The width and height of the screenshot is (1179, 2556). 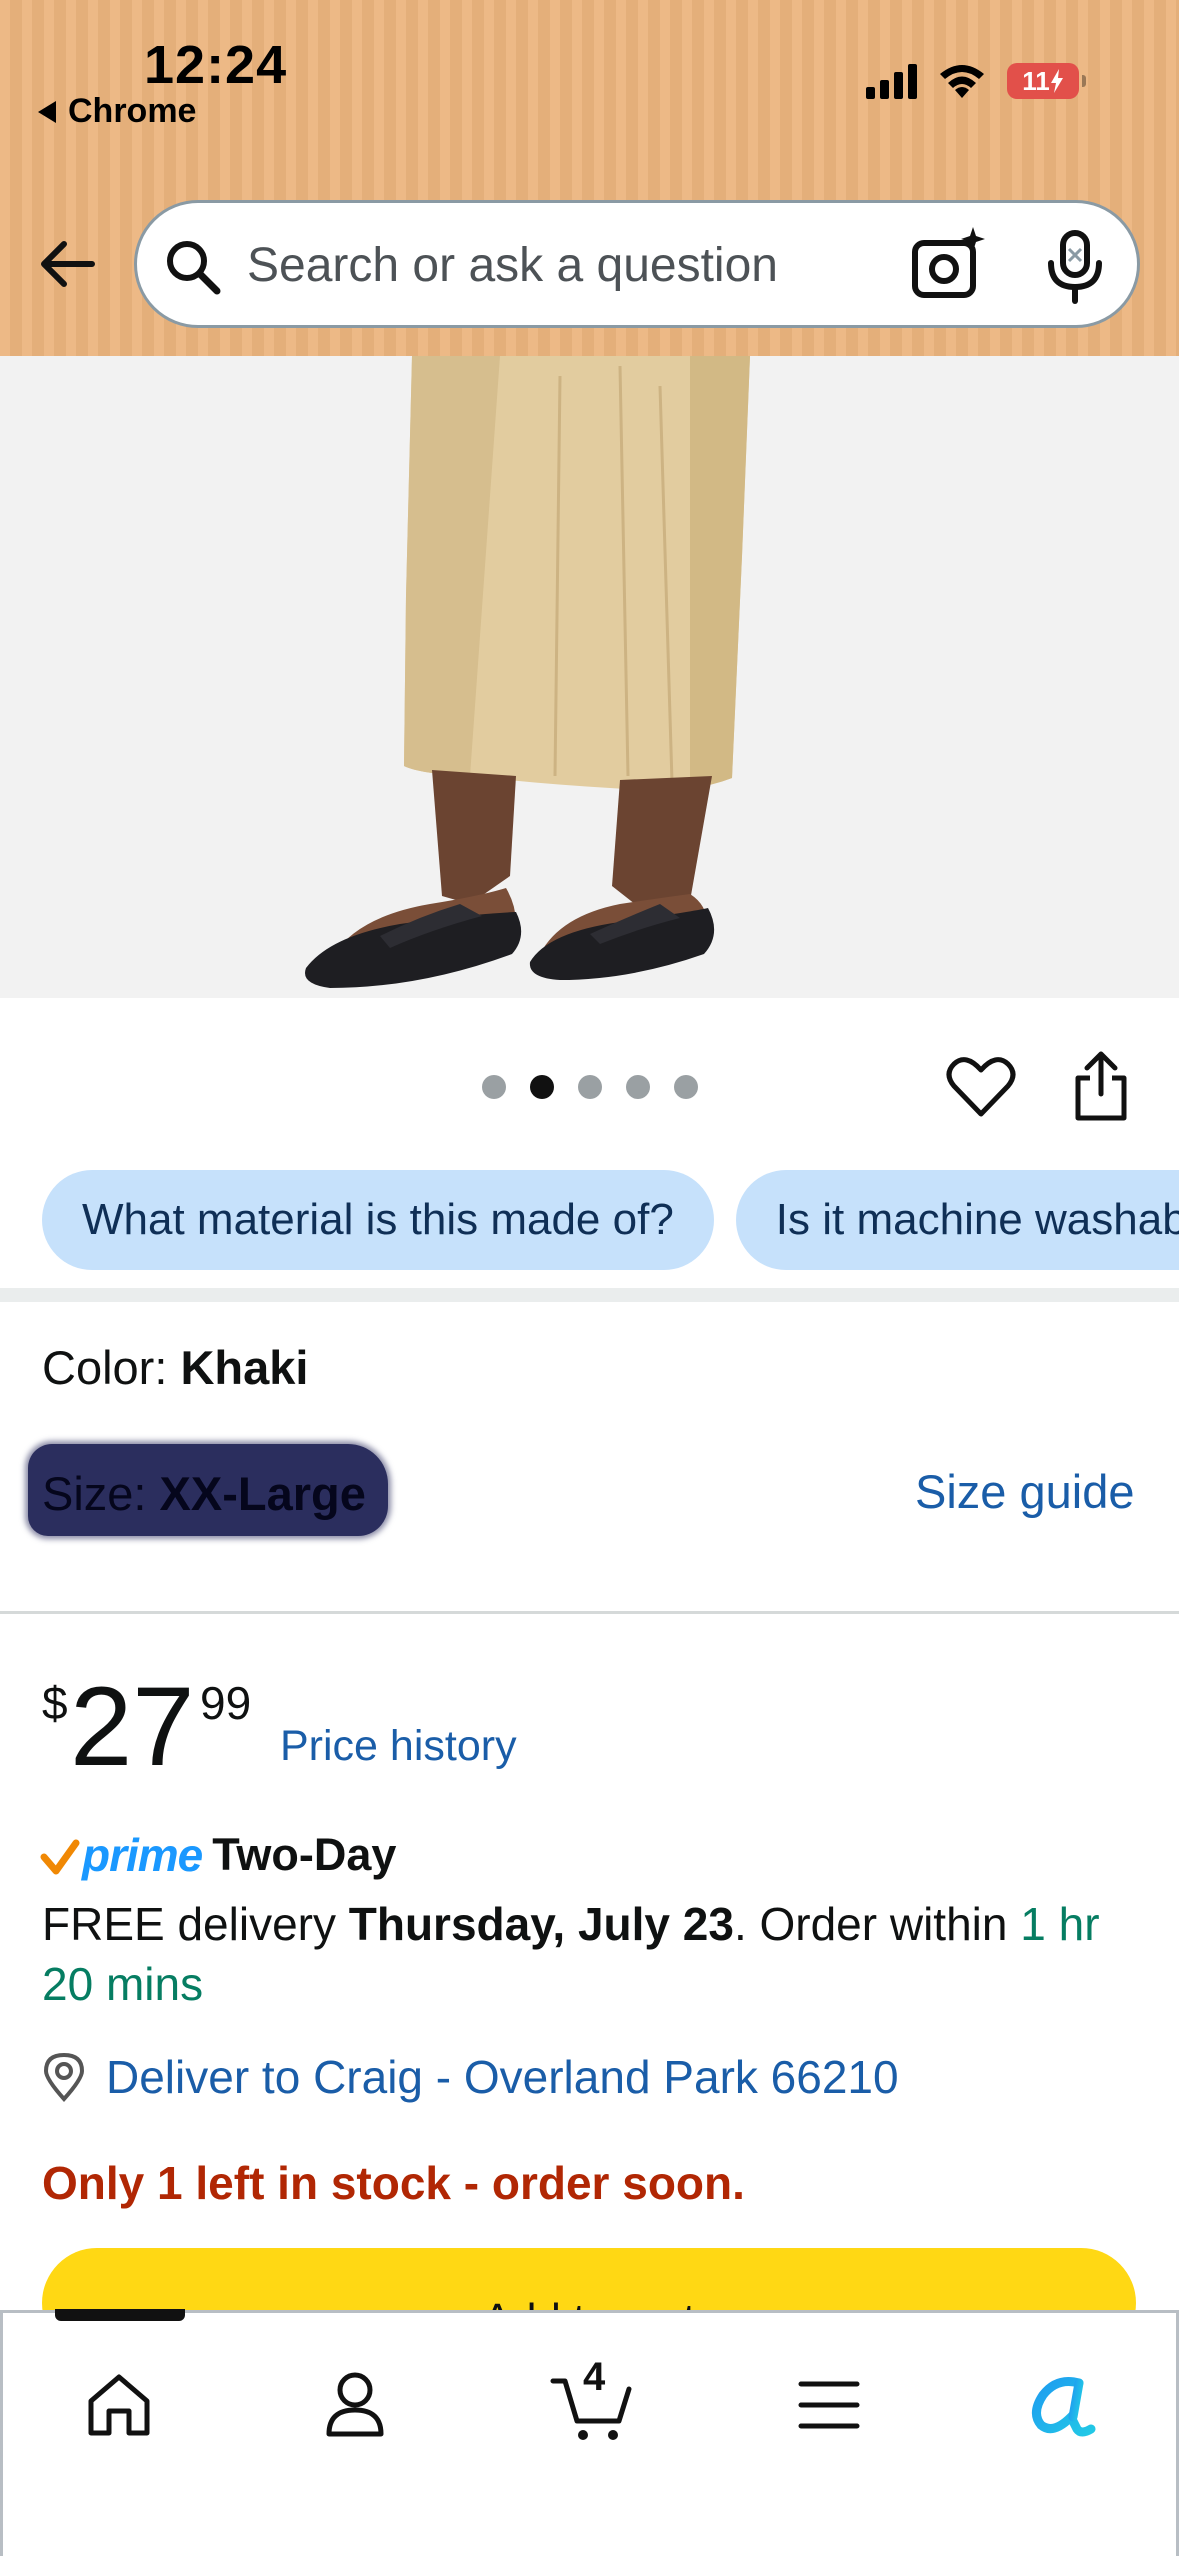 What do you see at coordinates (589, 178) in the screenshot?
I see `app-header: 12:24 Chrome 11` at bounding box center [589, 178].